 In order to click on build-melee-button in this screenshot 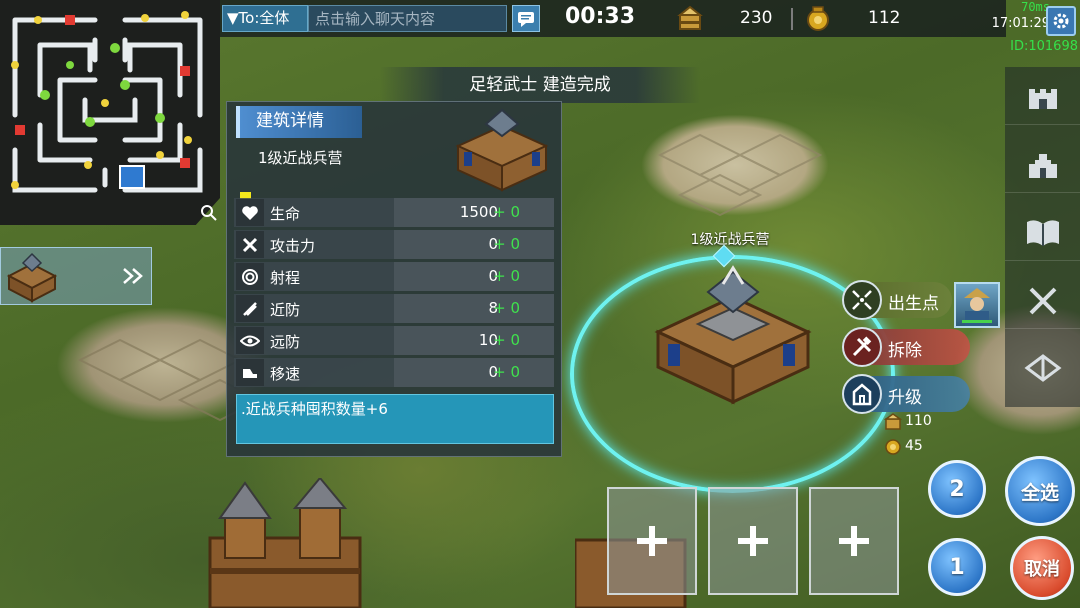, I will do `click(1042, 300)`.